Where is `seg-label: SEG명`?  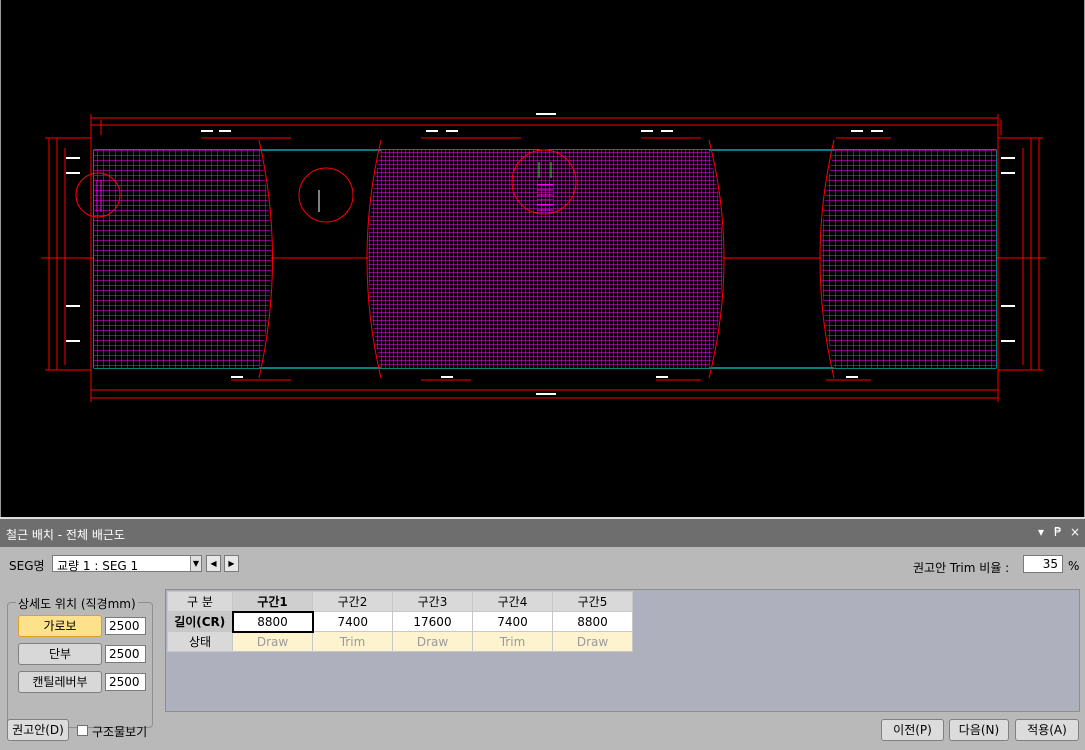
seg-label: SEG명 is located at coordinates (27, 566).